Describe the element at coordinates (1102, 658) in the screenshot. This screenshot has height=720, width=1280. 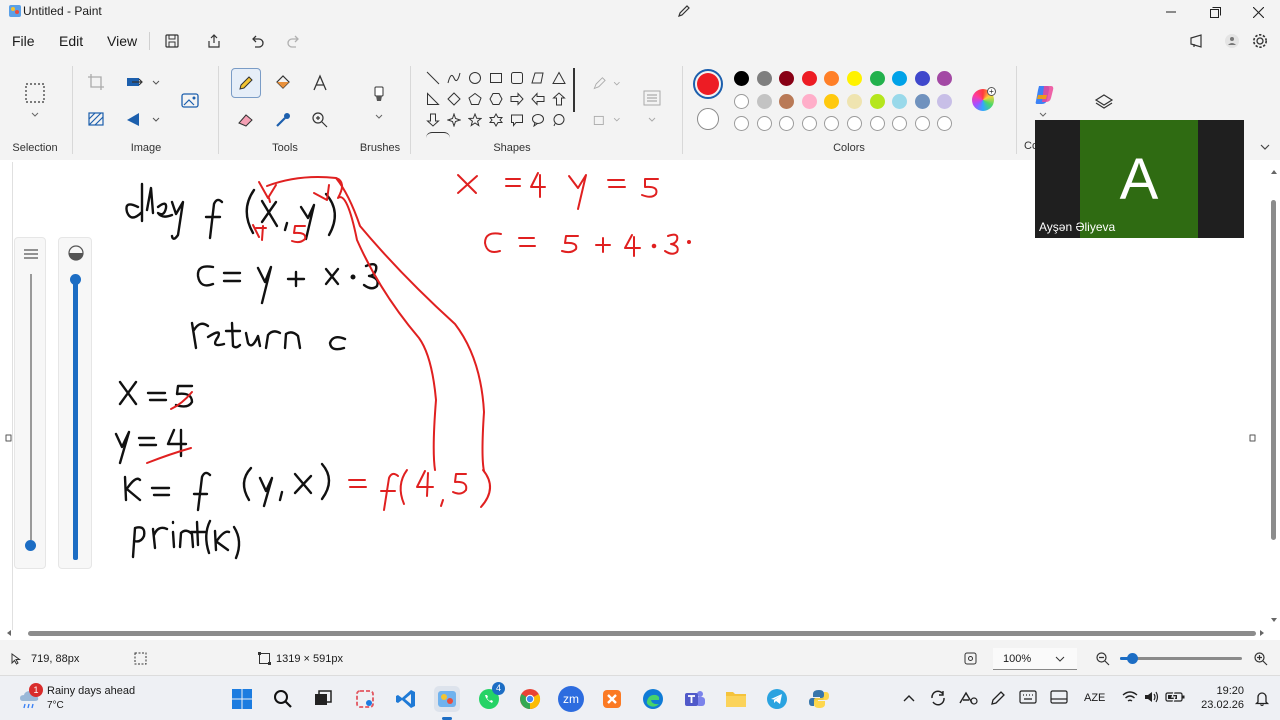
I see `zoom-out-icon` at that location.